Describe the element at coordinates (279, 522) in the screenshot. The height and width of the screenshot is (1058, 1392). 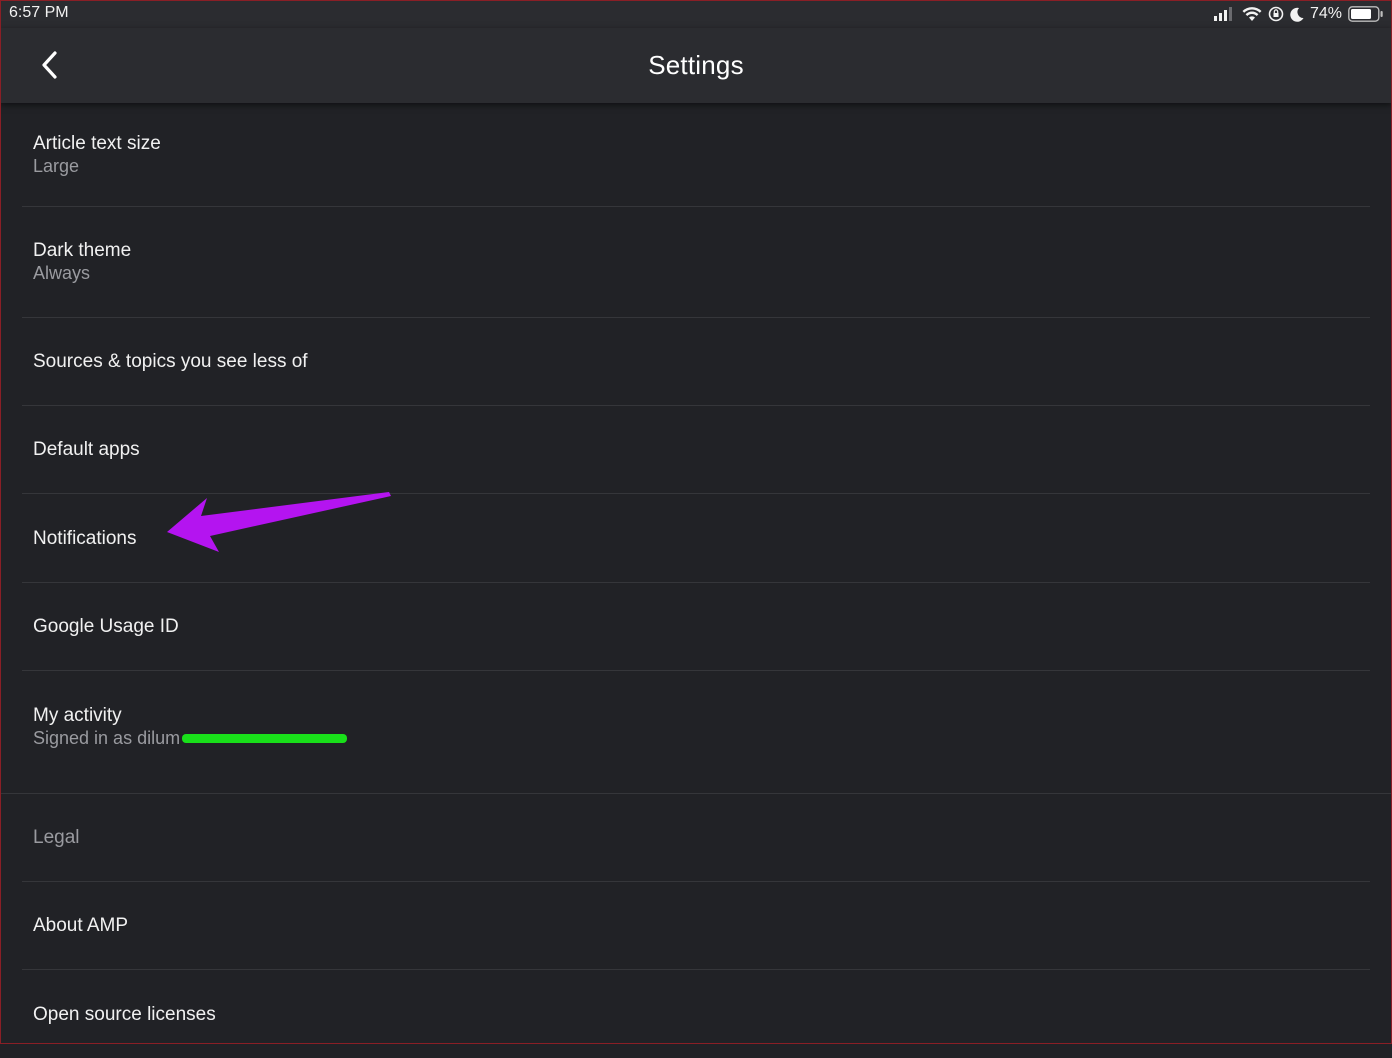
I see `annotation-arrow-icon` at that location.